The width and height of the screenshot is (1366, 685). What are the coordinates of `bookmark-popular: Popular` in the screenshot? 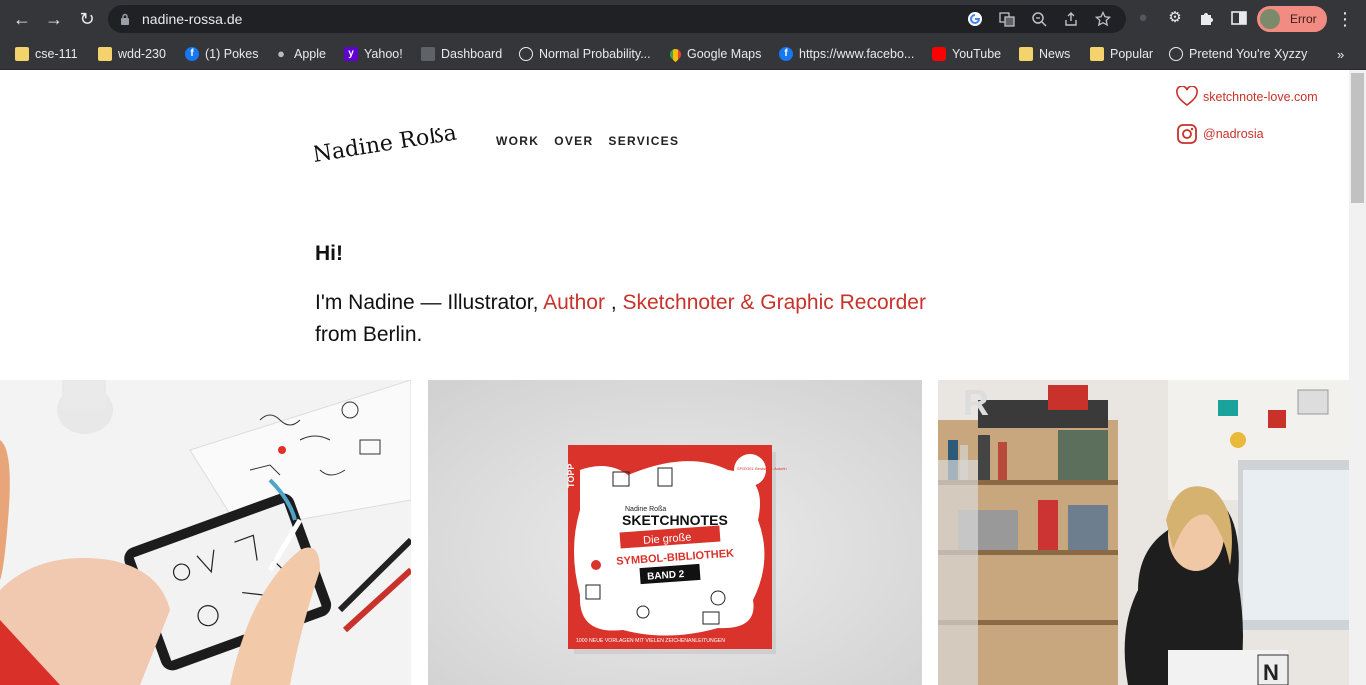 It's located at (1121, 54).